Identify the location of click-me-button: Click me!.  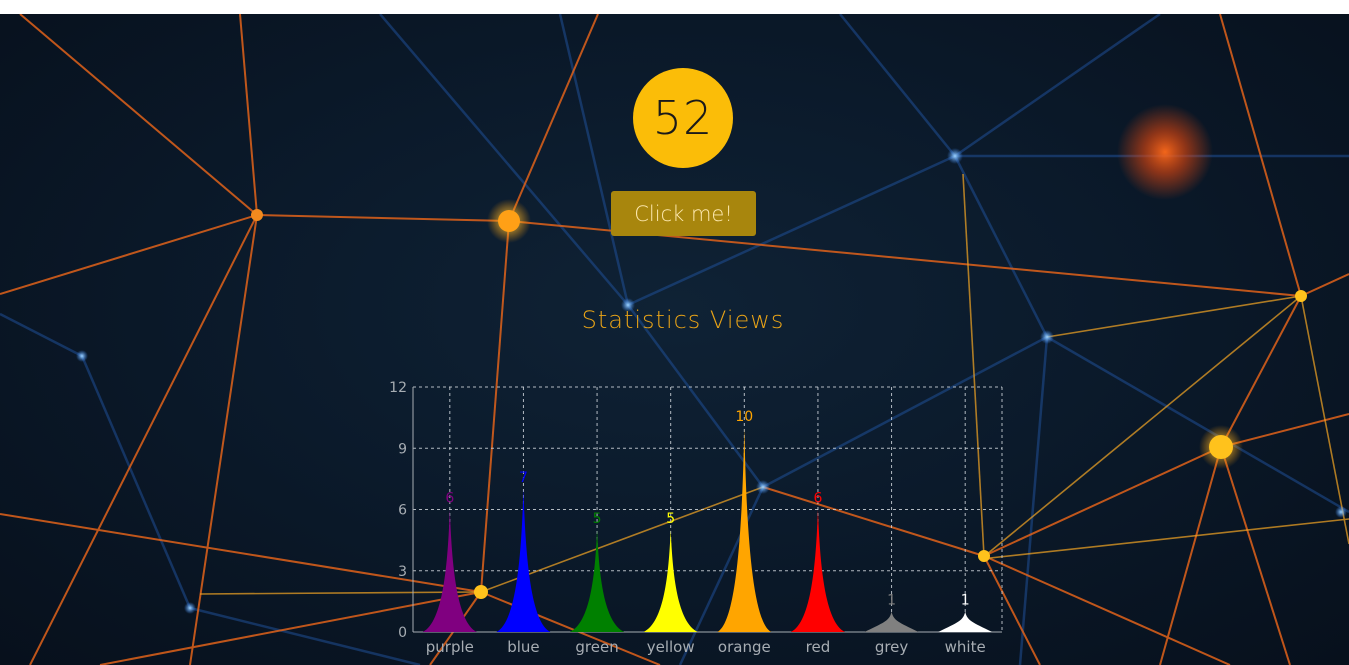
(683, 213).